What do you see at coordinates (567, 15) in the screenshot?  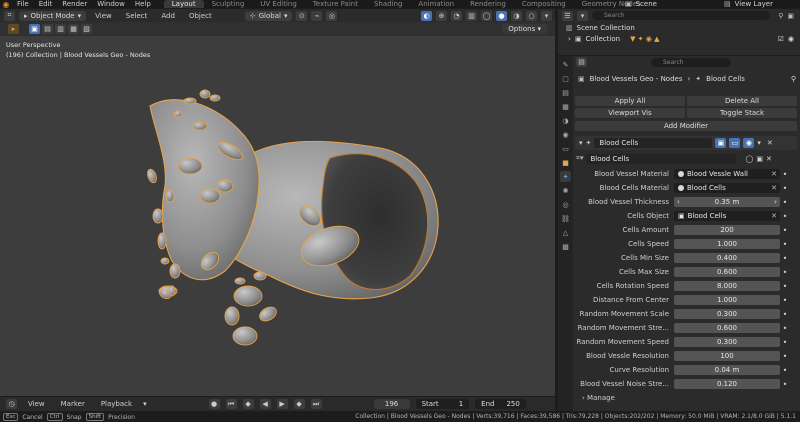 I see `outliner-editor-icon: ☰` at bounding box center [567, 15].